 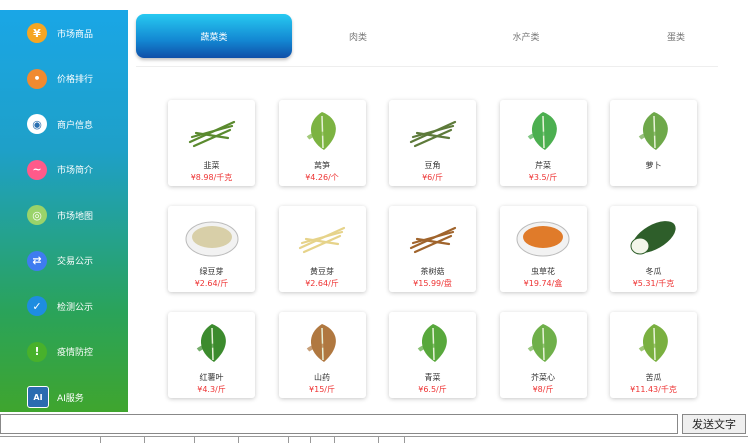 I want to click on product-card: 萝卜, so click(x=653, y=143).